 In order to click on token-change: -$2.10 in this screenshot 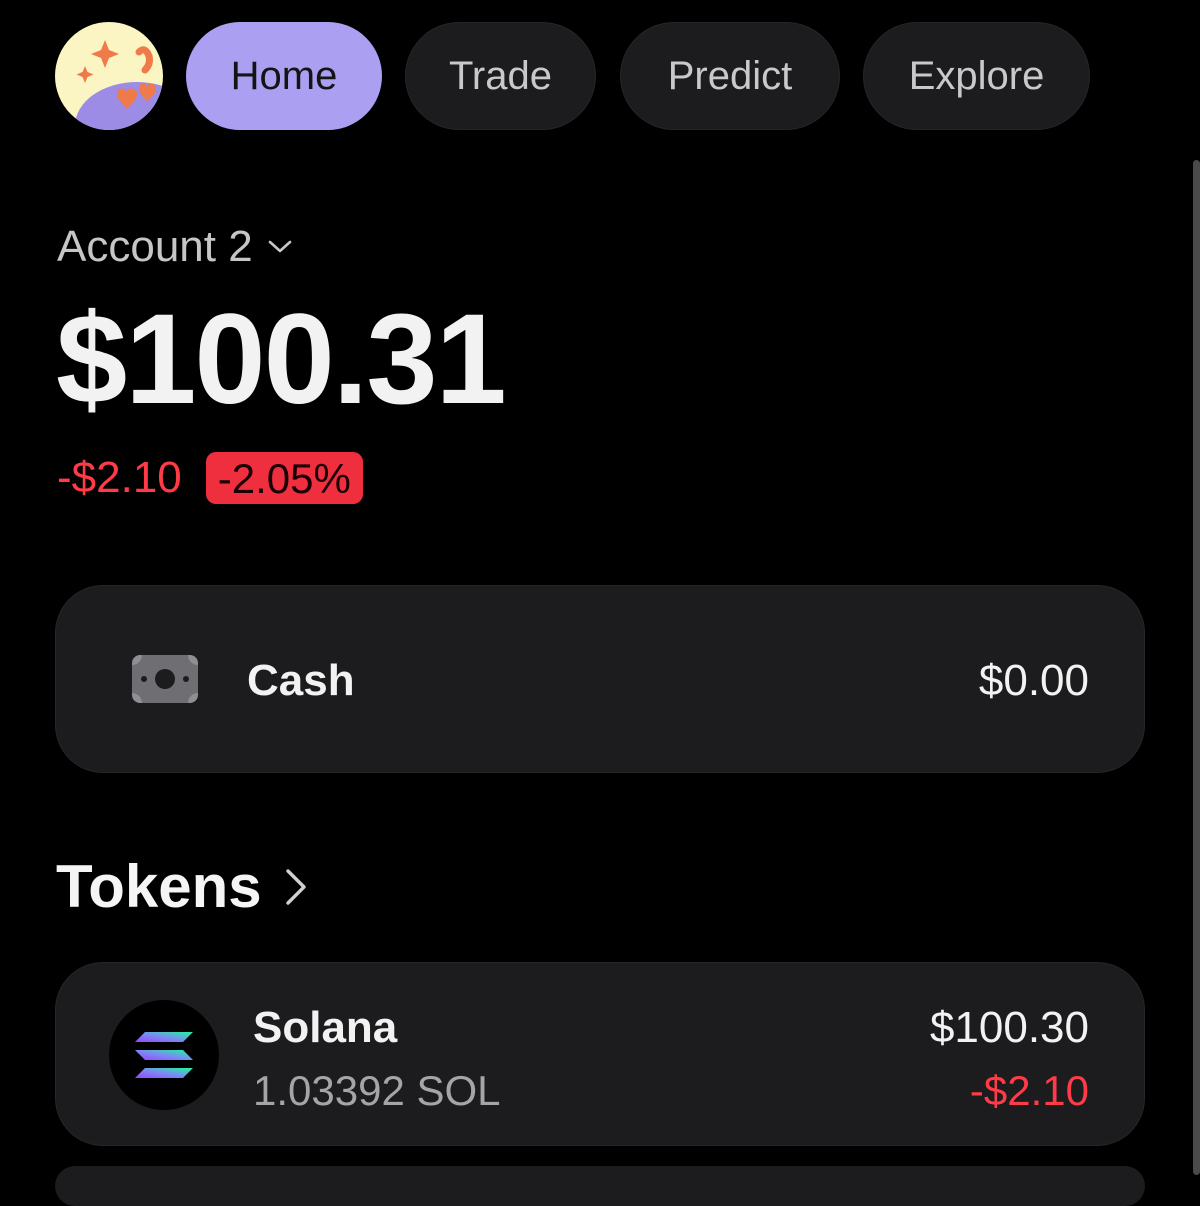, I will do `click(1029, 1090)`.